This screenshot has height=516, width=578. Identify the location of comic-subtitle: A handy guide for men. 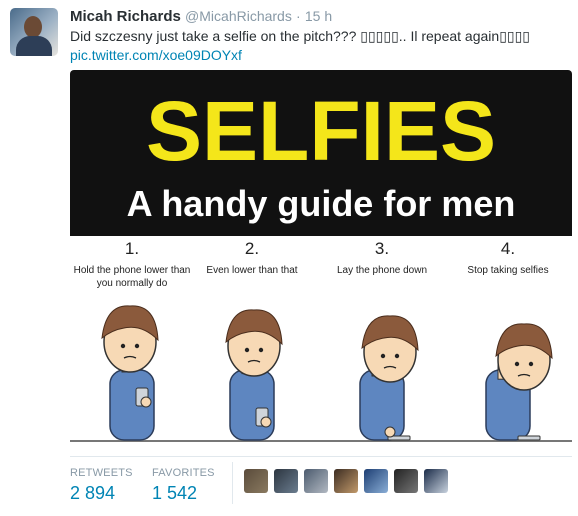
(321, 203).